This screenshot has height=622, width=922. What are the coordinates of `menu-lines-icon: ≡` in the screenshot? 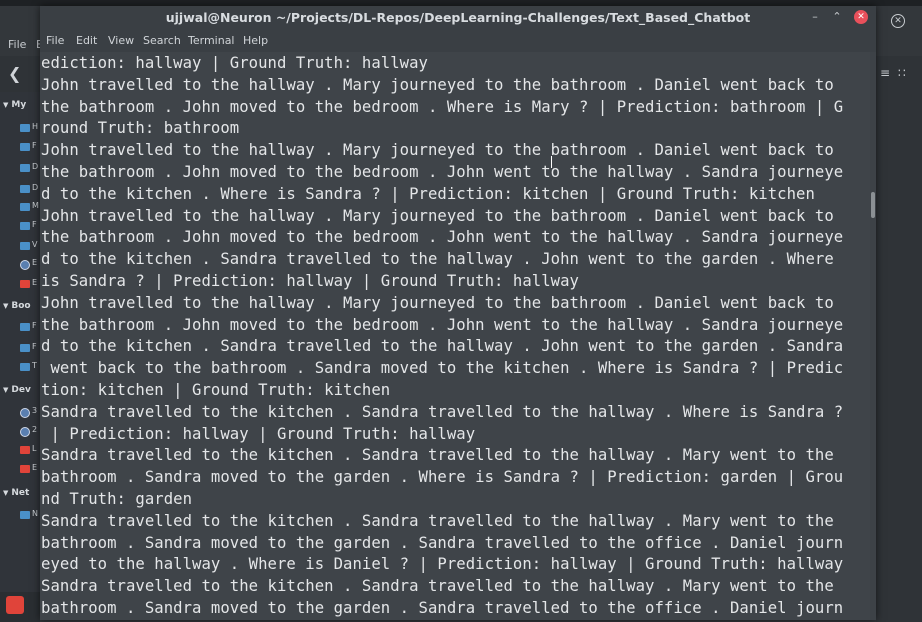 It's located at (885, 73).